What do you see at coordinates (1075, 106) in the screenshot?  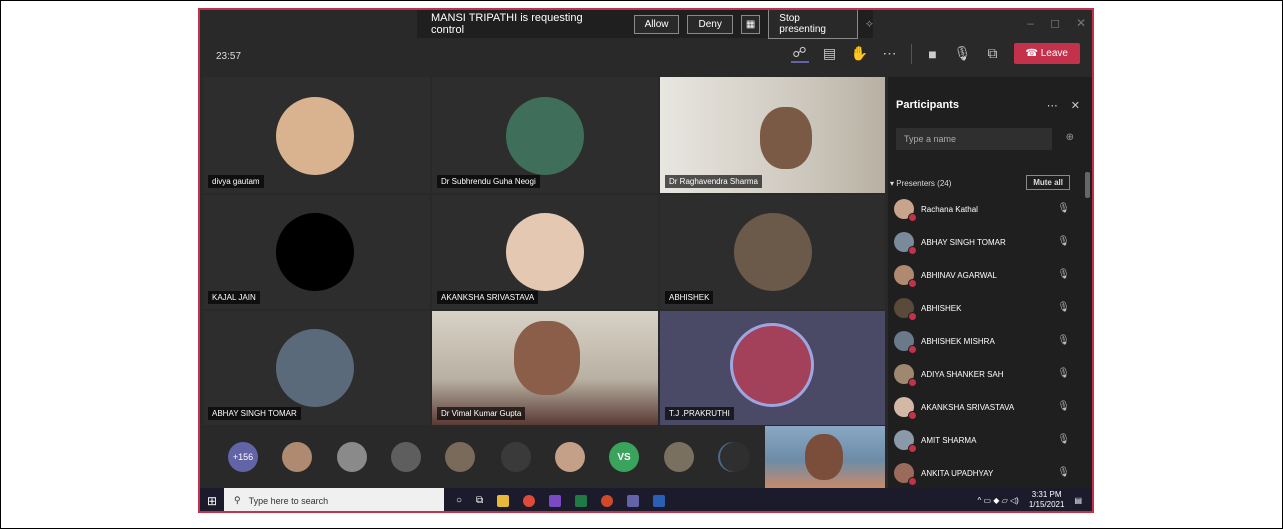 I see `close-panel-icon: ✕` at bounding box center [1075, 106].